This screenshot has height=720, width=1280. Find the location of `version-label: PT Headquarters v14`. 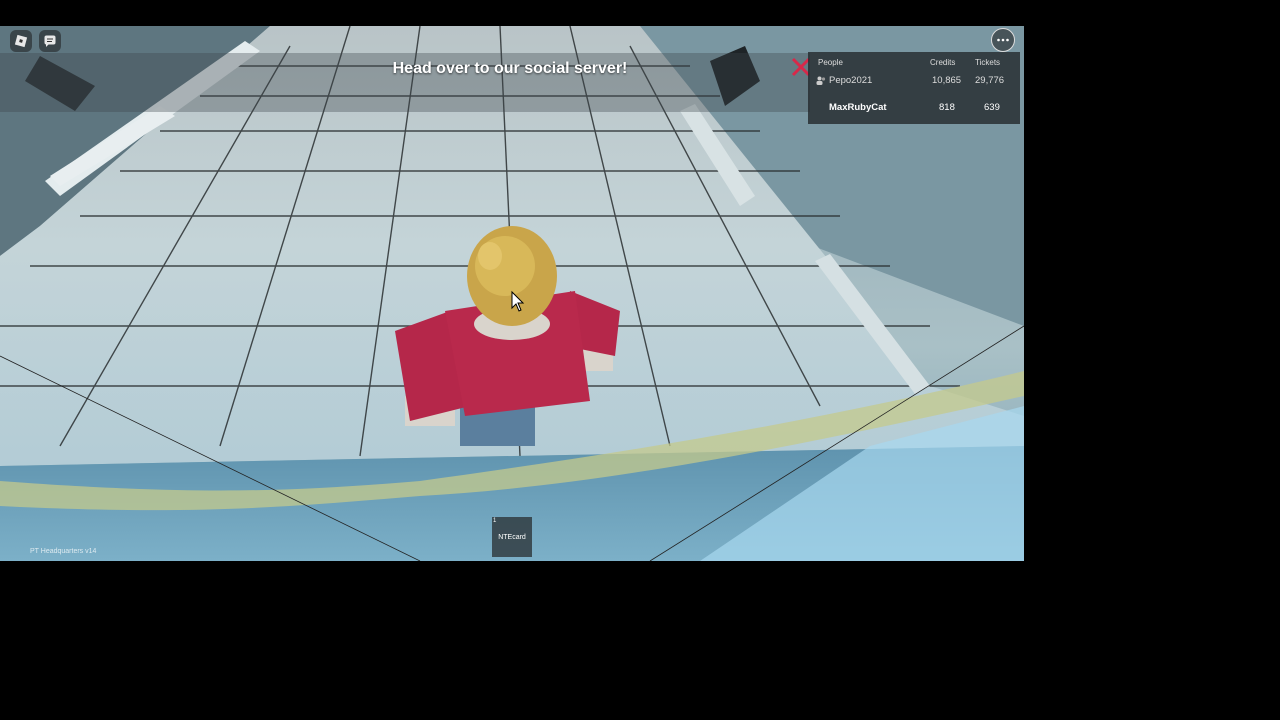

version-label: PT Headquarters v14 is located at coordinates (63, 551).